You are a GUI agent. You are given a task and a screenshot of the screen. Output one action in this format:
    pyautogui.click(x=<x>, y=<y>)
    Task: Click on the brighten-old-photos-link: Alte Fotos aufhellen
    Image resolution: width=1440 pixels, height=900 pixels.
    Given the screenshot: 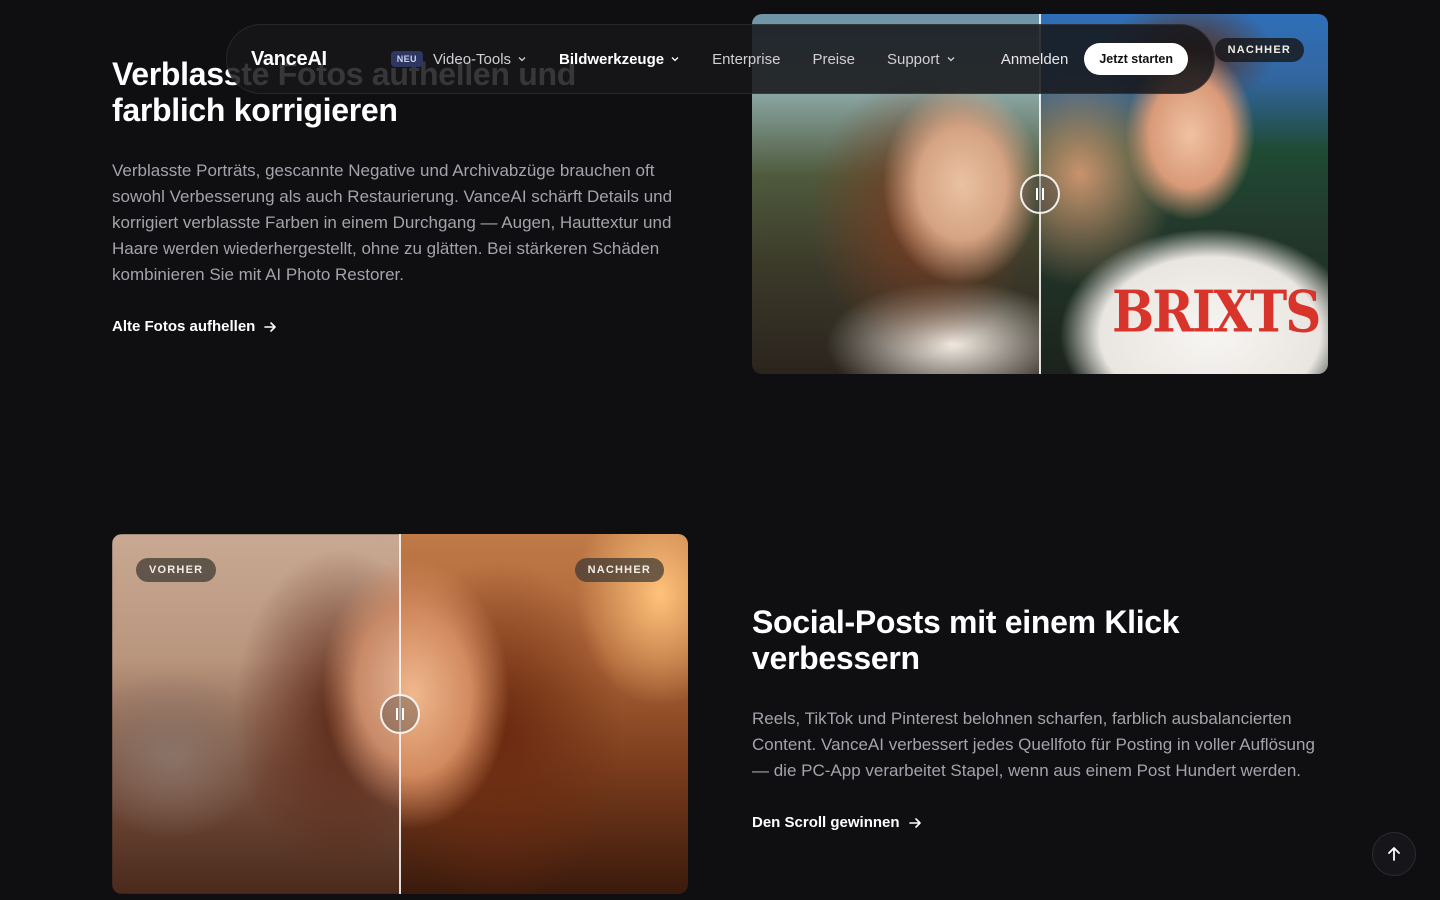 What is the action you would take?
    pyautogui.click(x=194, y=326)
    